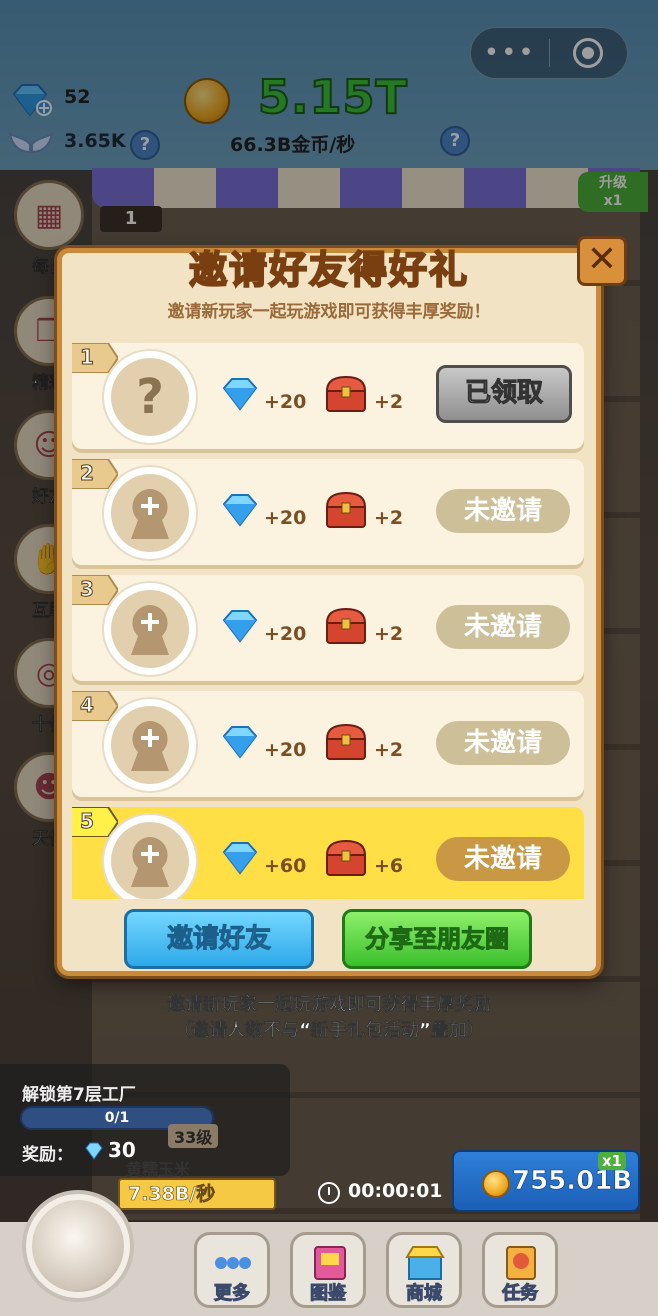 This screenshot has height=1316, width=658. I want to click on unlock-reward-label: 奖励：, so click(47, 1155).